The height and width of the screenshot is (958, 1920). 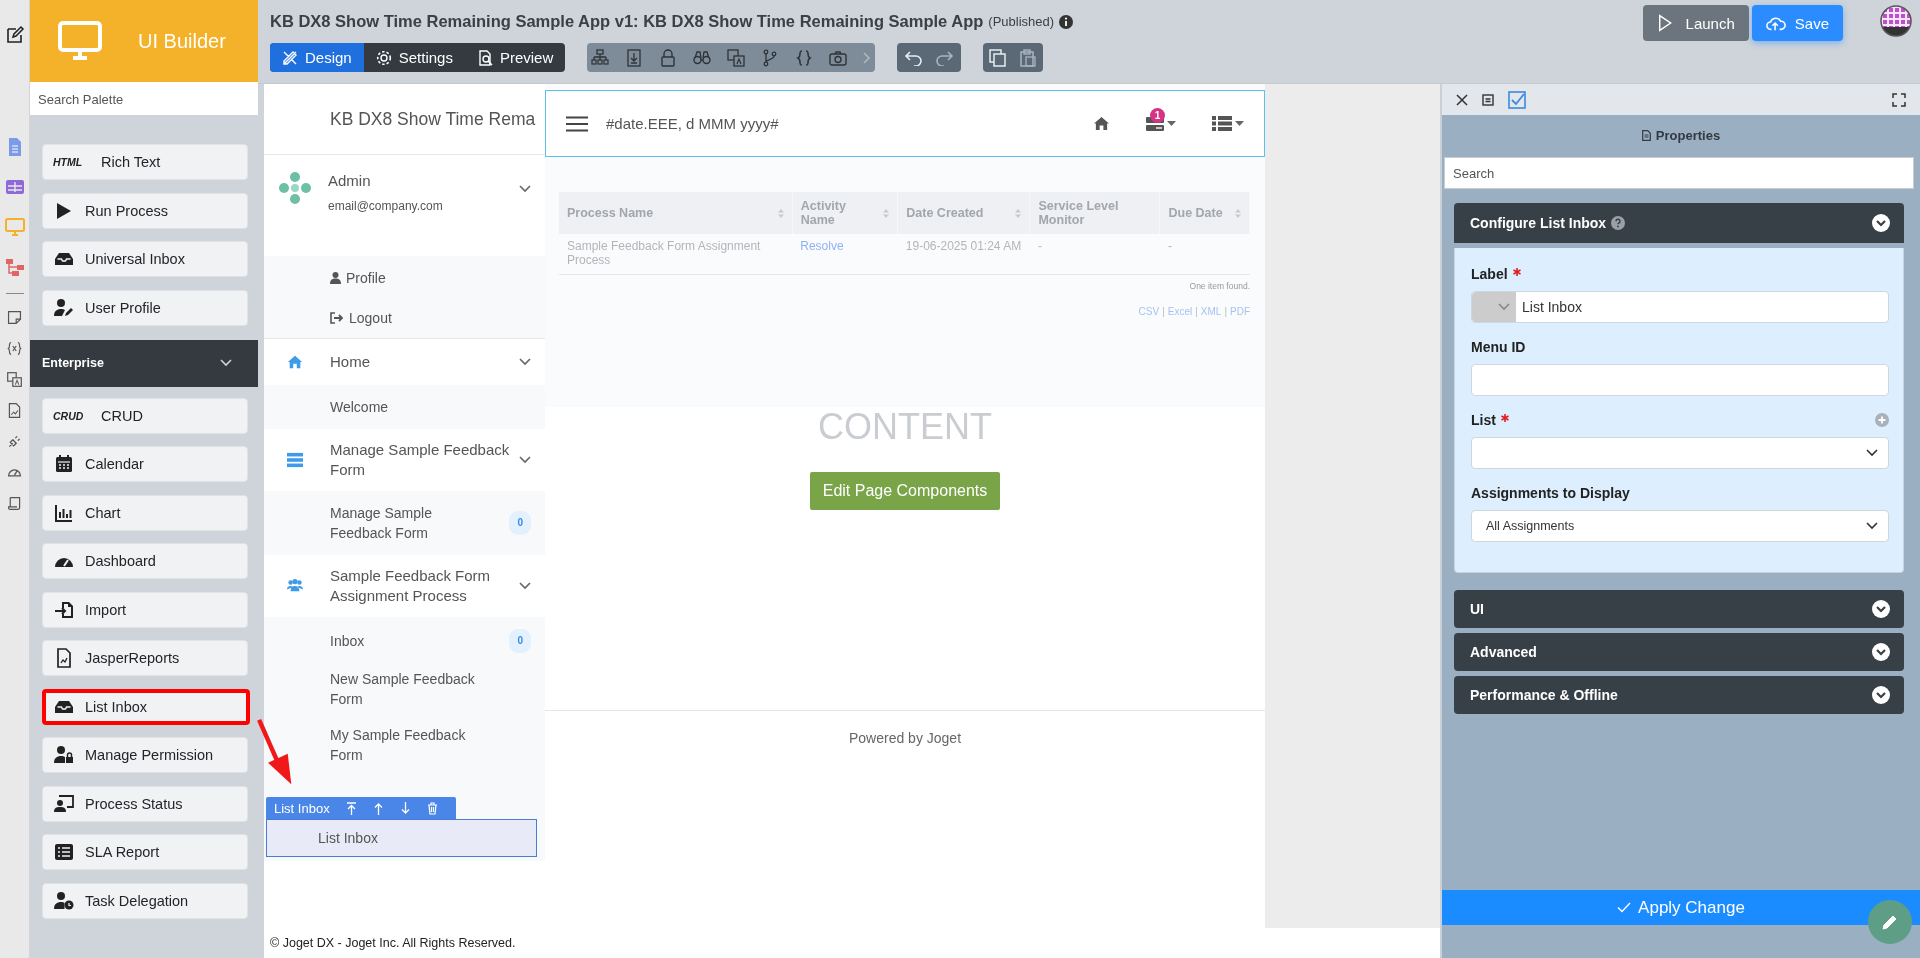 I want to click on palette-item: Process Status, so click(x=145, y=803).